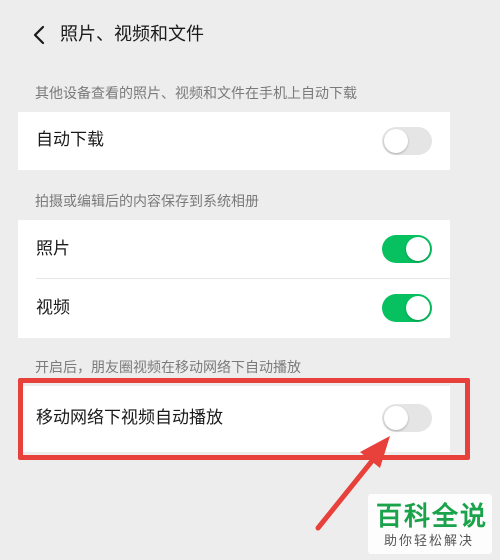 Image resolution: width=500 pixels, height=560 pixels. Describe the element at coordinates (244, 419) in the screenshot. I see `red-highlight-box` at that location.